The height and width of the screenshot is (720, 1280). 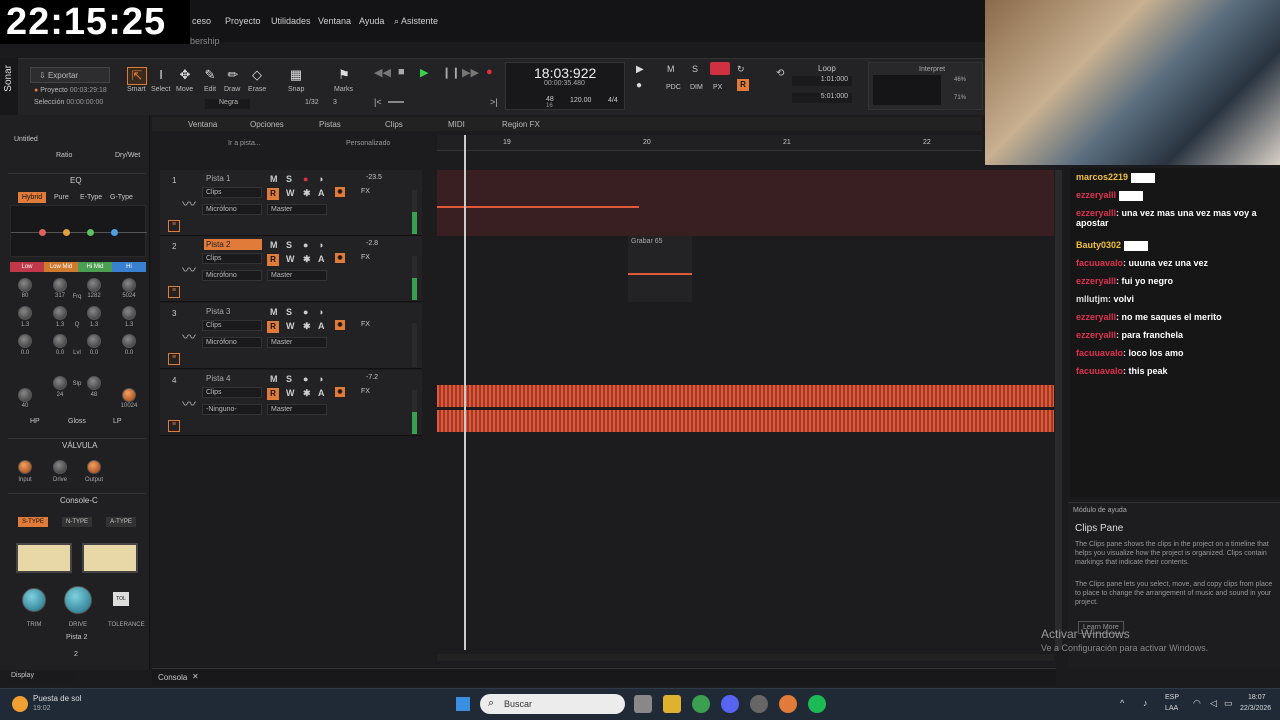 What do you see at coordinates (233, 378) in the screenshot?
I see `track-name: Pista 4` at bounding box center [233, 378].